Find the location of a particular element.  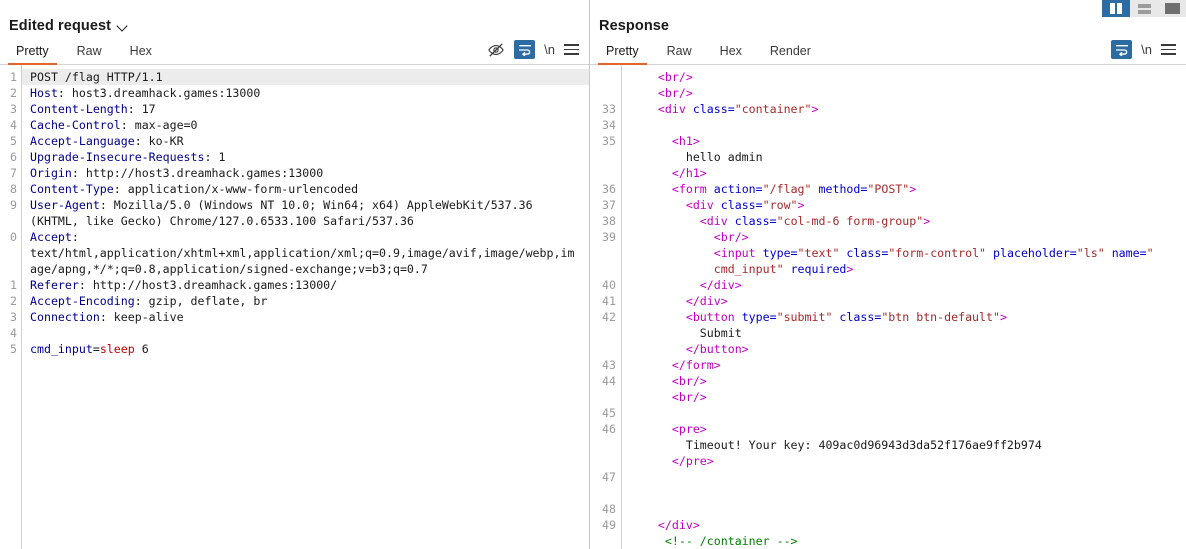

line-number: 41 is located at coordinates (609, 301).